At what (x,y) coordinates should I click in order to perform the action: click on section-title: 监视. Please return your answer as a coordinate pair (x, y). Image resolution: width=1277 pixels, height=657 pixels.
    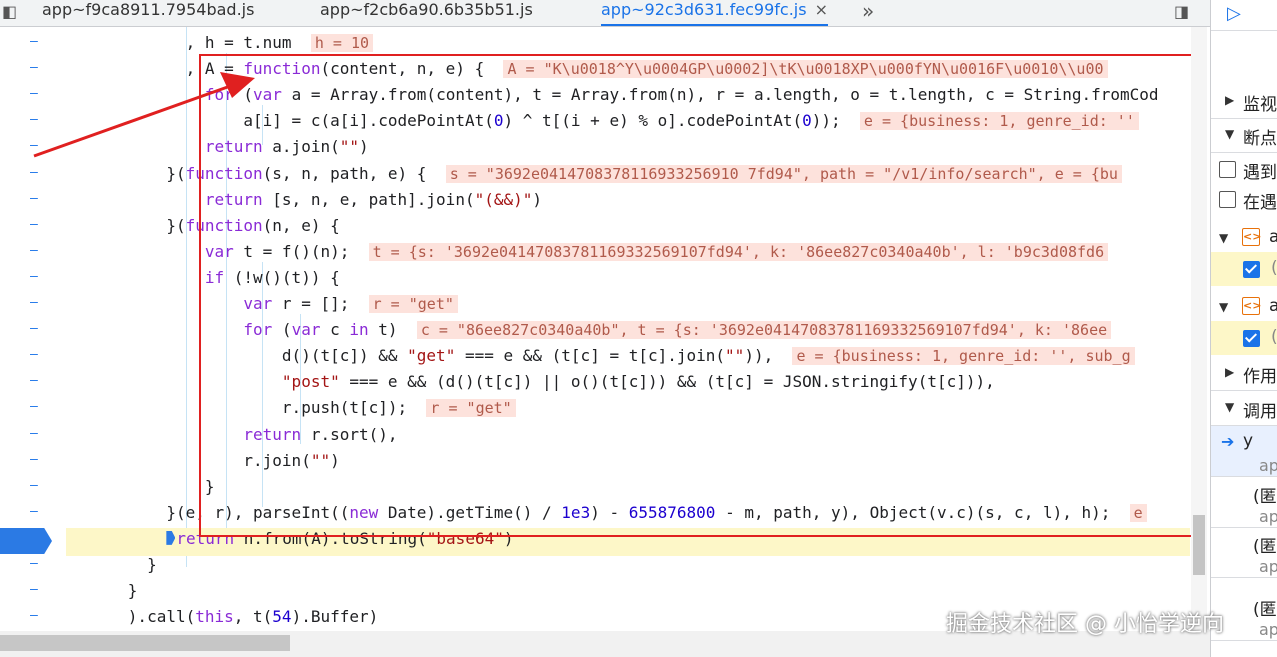
    Looking at the image, I should click on (1260, 105).